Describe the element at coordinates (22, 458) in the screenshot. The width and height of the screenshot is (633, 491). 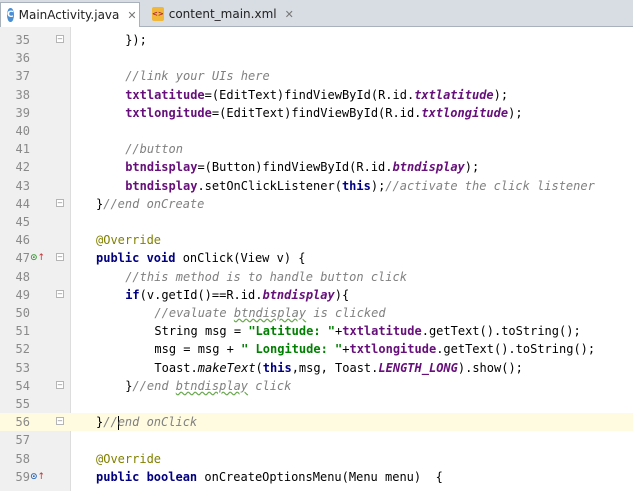
I see `line-number: 58` at that location.